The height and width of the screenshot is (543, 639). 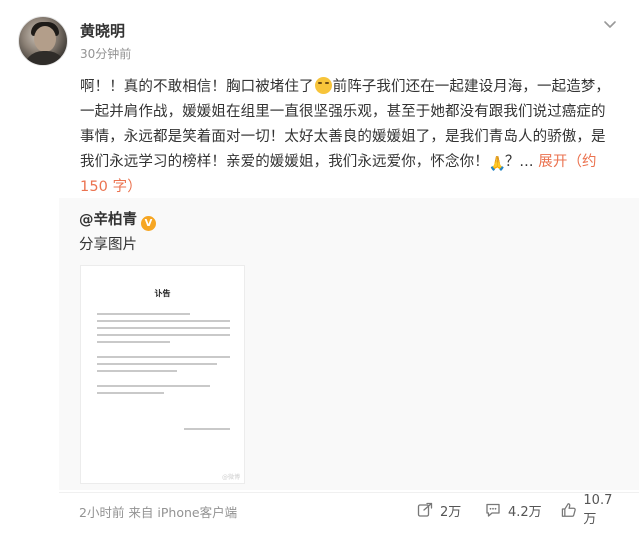 What do you see at coordinates (349, 492) in the screenshot?
I see `footer-divider` at bounding box center [349, 492].